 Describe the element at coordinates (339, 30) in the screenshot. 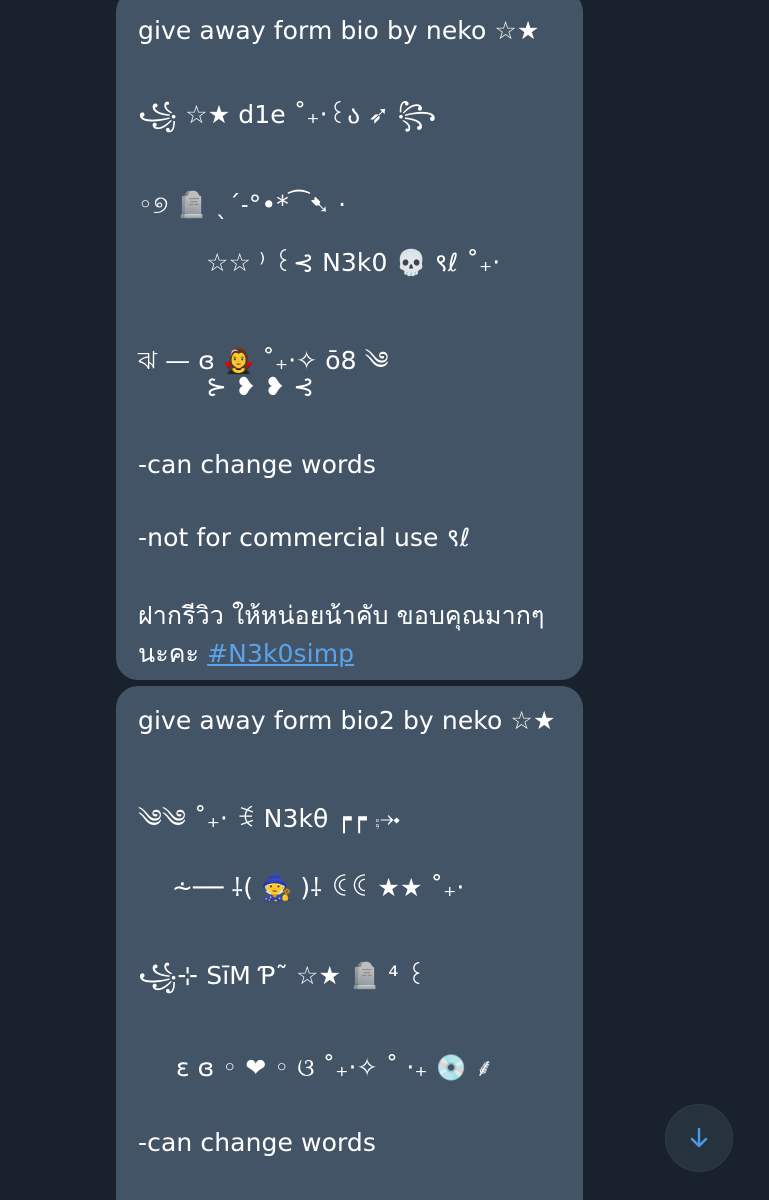

I see `message-title: give away form bio by neko ☆★` at that location.